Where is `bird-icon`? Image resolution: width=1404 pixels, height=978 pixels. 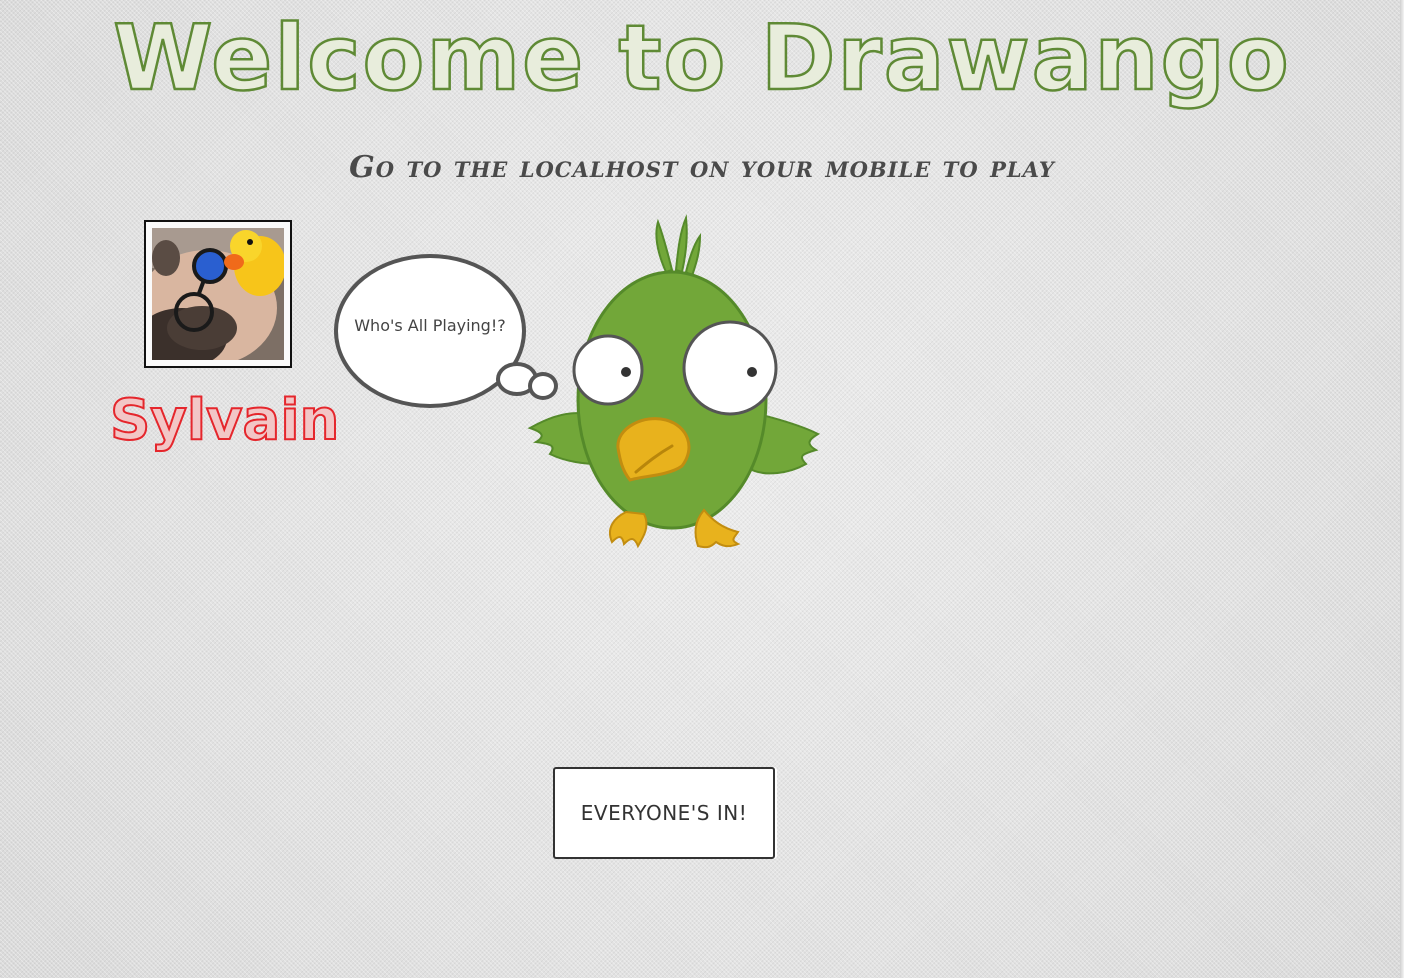 bird-icon is located at coordinates (674, 381).